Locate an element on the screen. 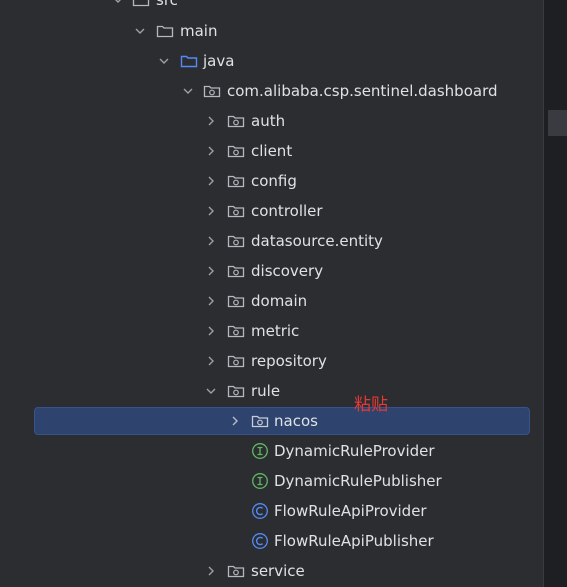  tree-node-label: service is located at coordinates (278, 571).